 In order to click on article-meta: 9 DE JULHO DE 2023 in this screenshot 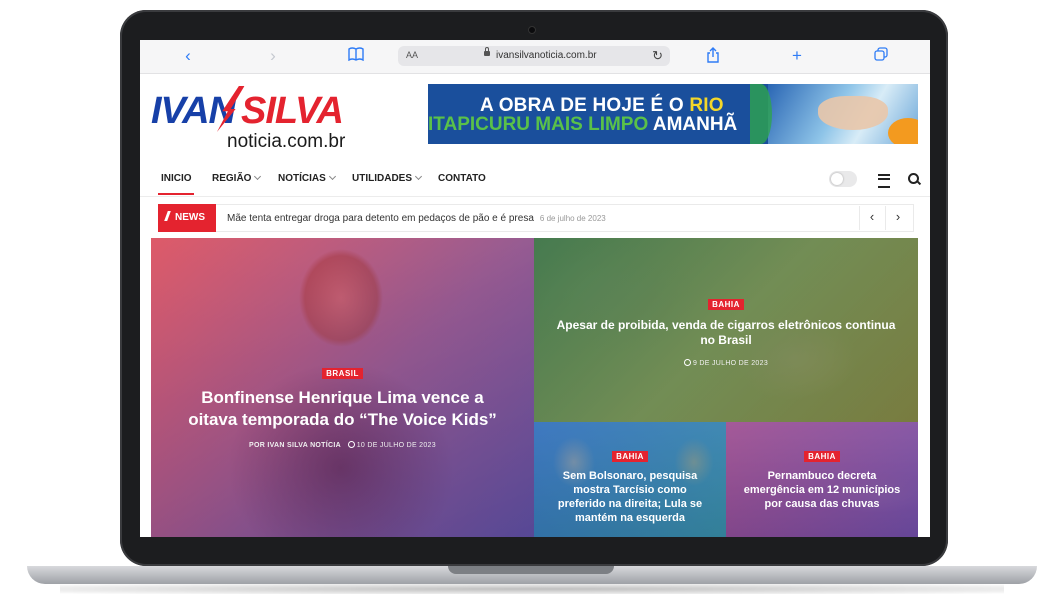, I will do `click(726, 362)`.